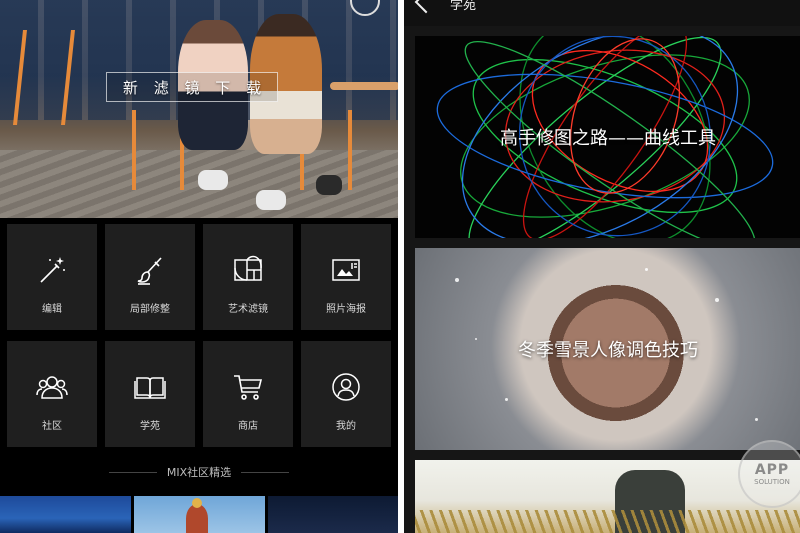 The width and height of the screenshot is (800, 533). Describe the element at coordinates (52, 426) in the screenshot. I see `tool-label: 社区` at that location.